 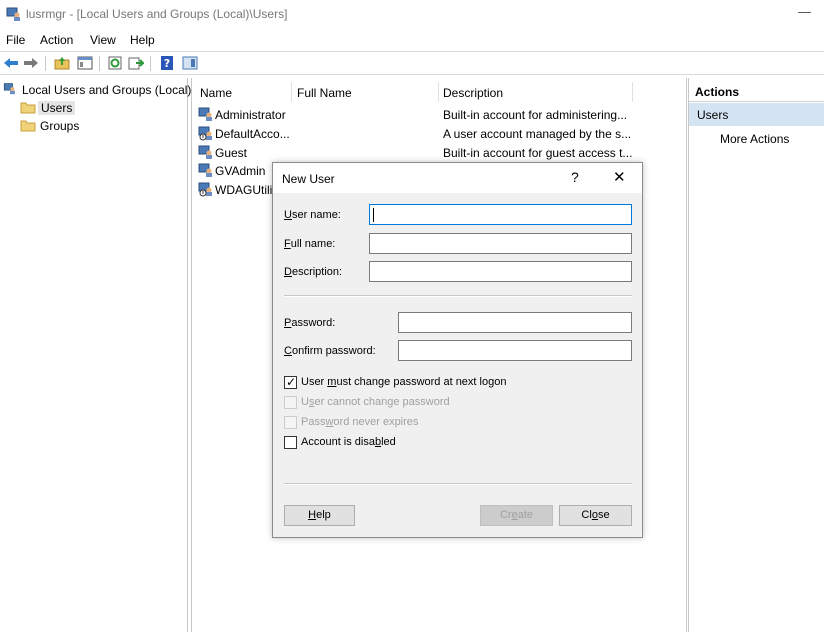 I want to click on help-button: Help, so click(x=319, y=515).